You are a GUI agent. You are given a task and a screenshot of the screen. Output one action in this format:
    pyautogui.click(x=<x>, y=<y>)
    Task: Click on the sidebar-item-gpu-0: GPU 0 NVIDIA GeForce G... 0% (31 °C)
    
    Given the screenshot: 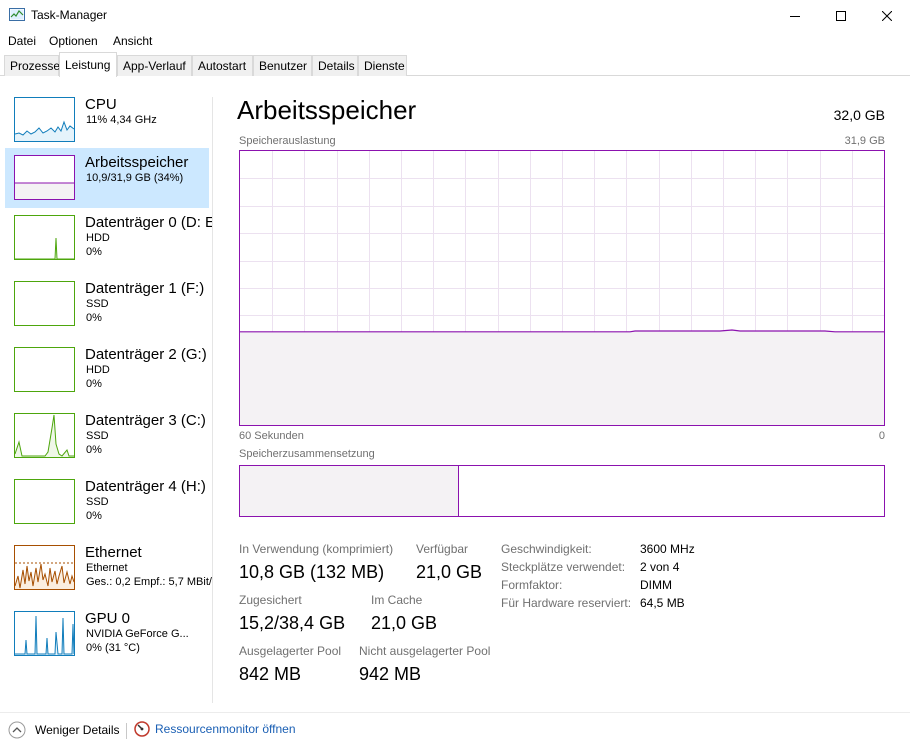 What is the action you would take?
    pyautogui.click(x=107, y=634)
    